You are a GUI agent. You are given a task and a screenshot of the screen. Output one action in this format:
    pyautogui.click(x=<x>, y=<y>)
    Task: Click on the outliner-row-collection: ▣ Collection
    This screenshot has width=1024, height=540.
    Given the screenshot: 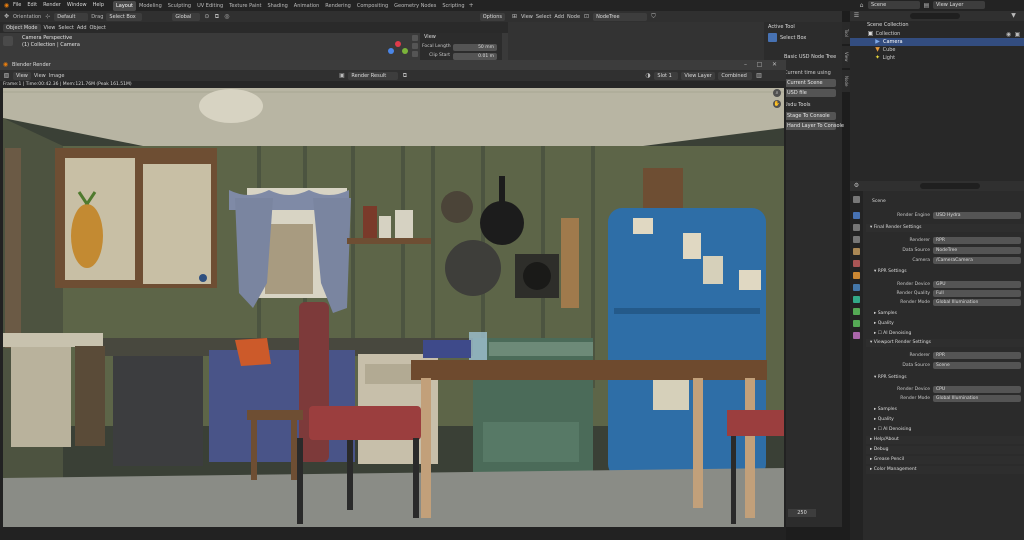 What is the action you would take?
    pyautogui.click(x=945, y=34)
    